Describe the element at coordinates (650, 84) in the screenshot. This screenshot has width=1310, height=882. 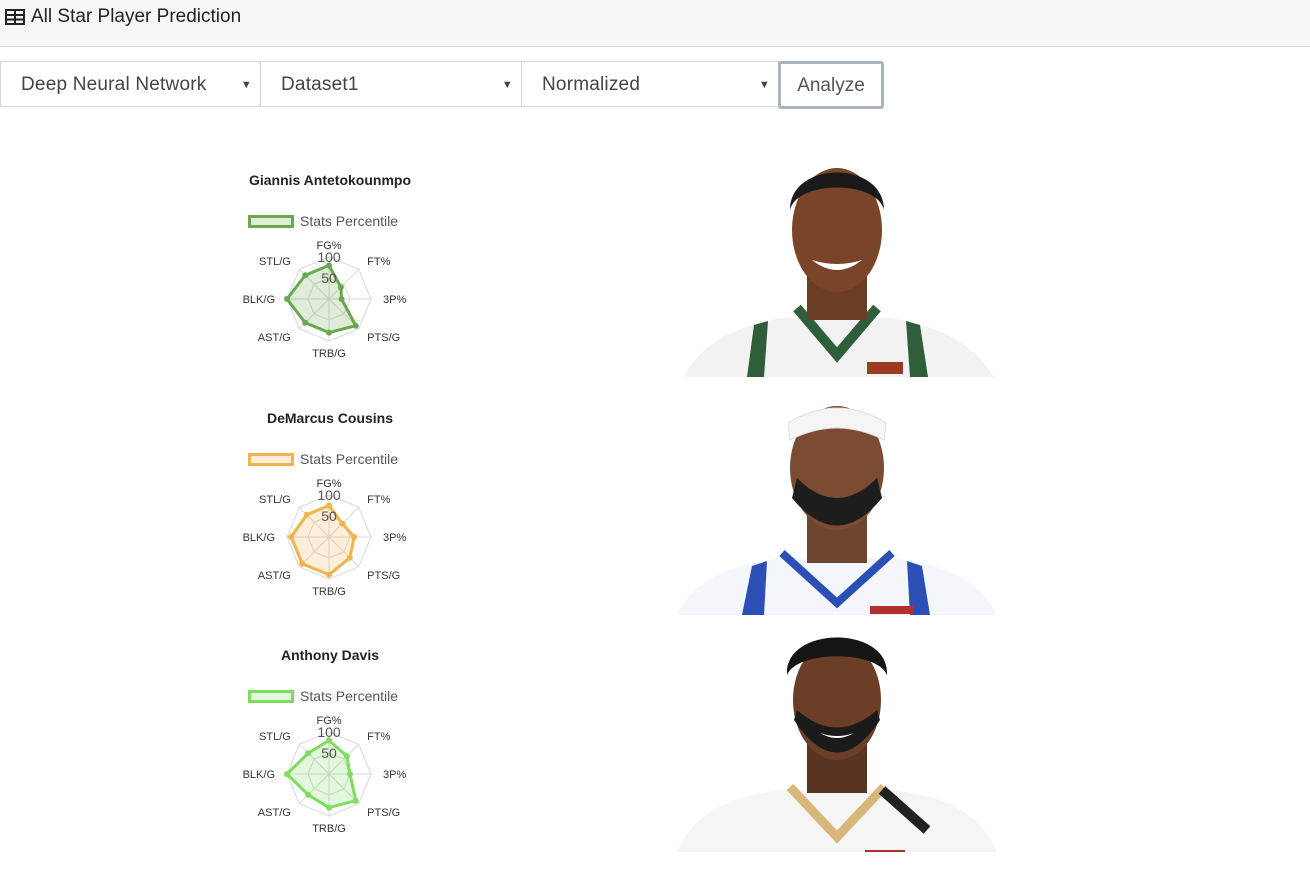
I see `normalization-select: Normalized ▼` at that location.